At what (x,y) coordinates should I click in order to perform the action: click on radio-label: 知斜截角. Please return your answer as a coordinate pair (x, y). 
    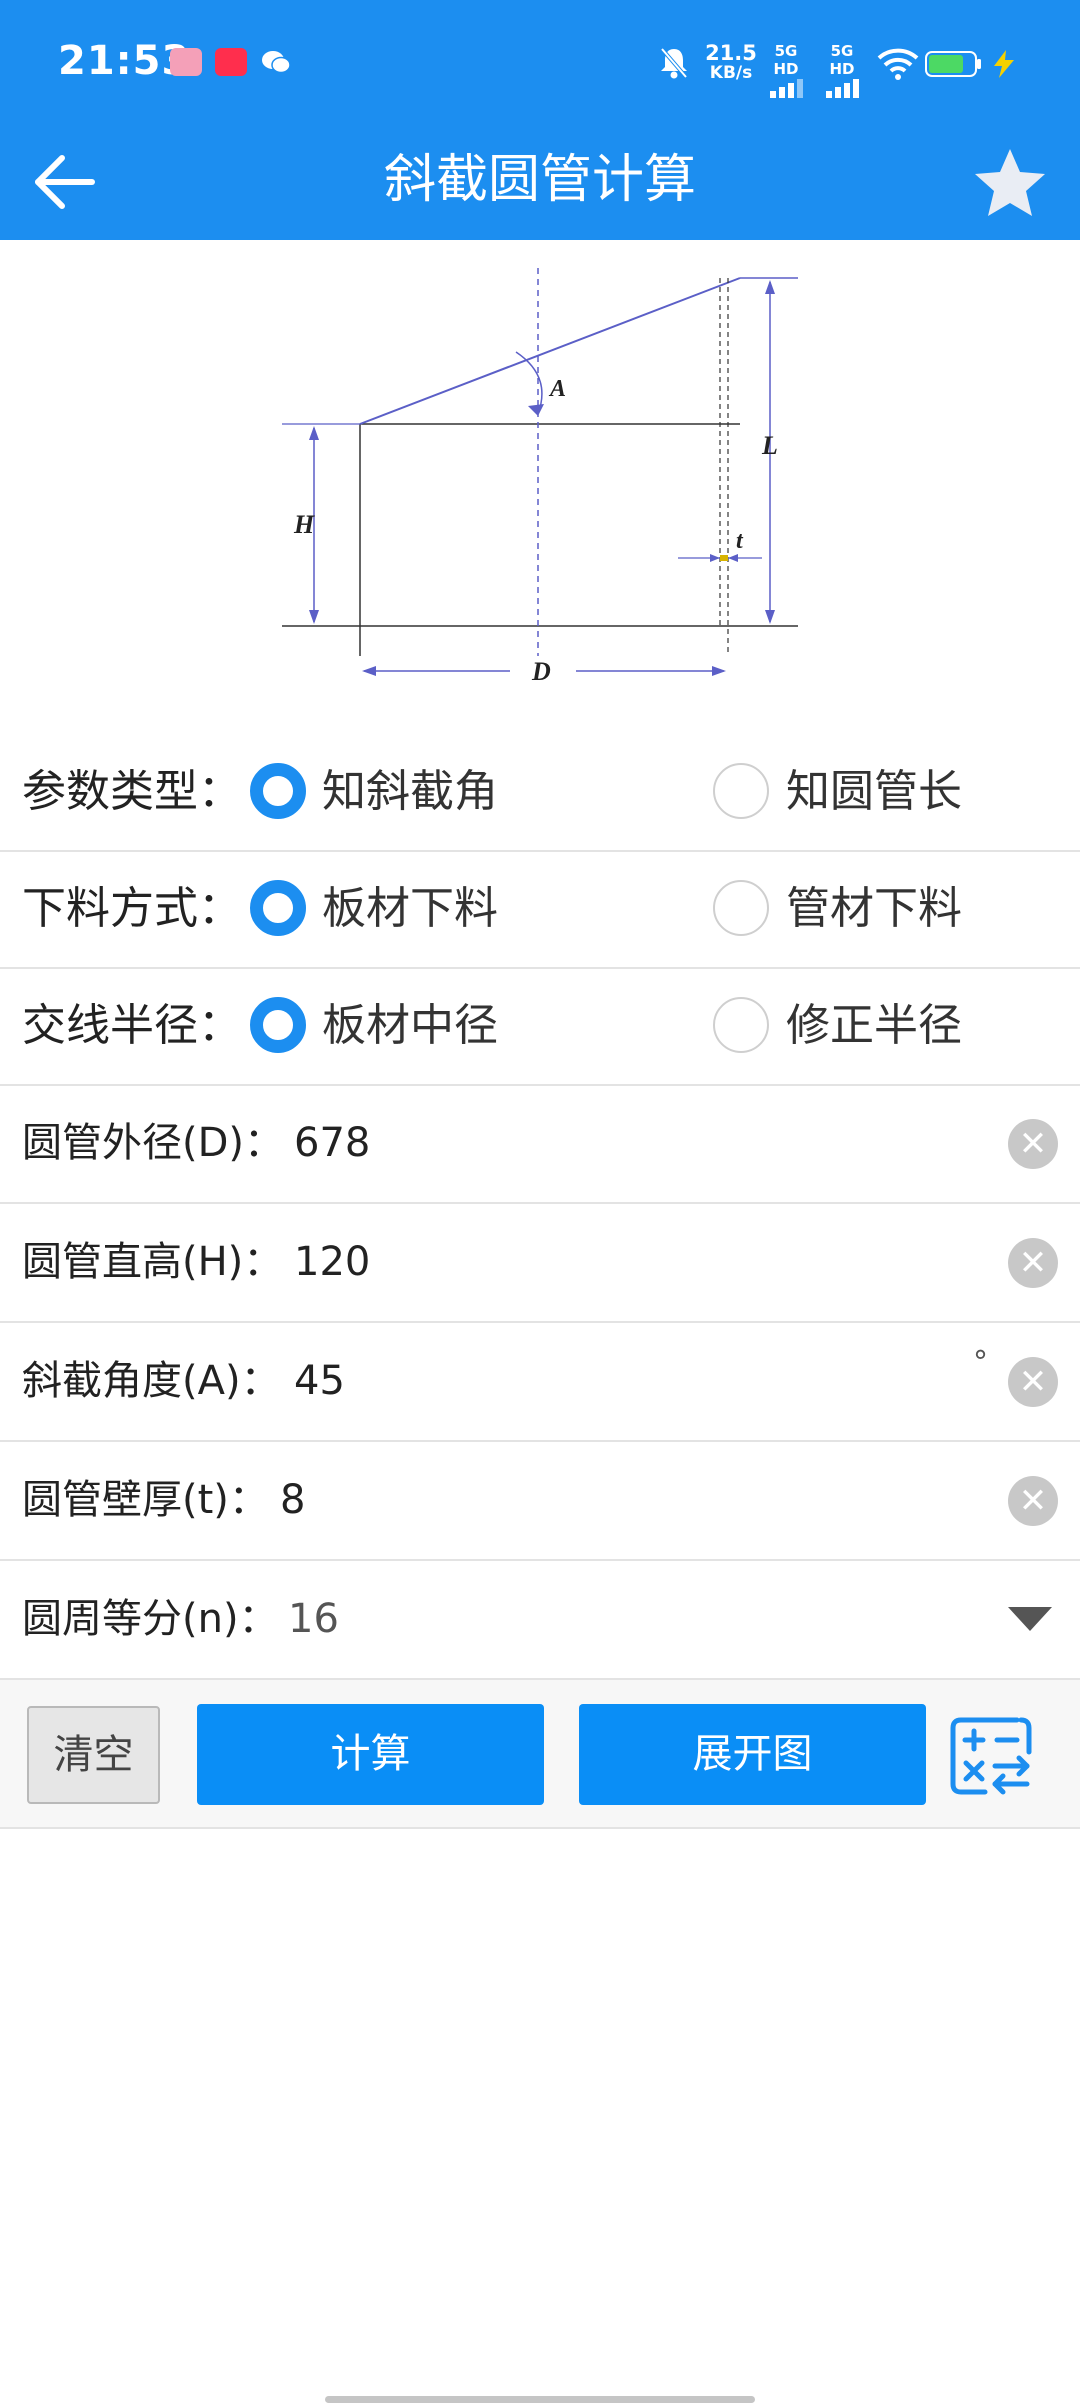
    Looking at the image, I should click on (410, 791).